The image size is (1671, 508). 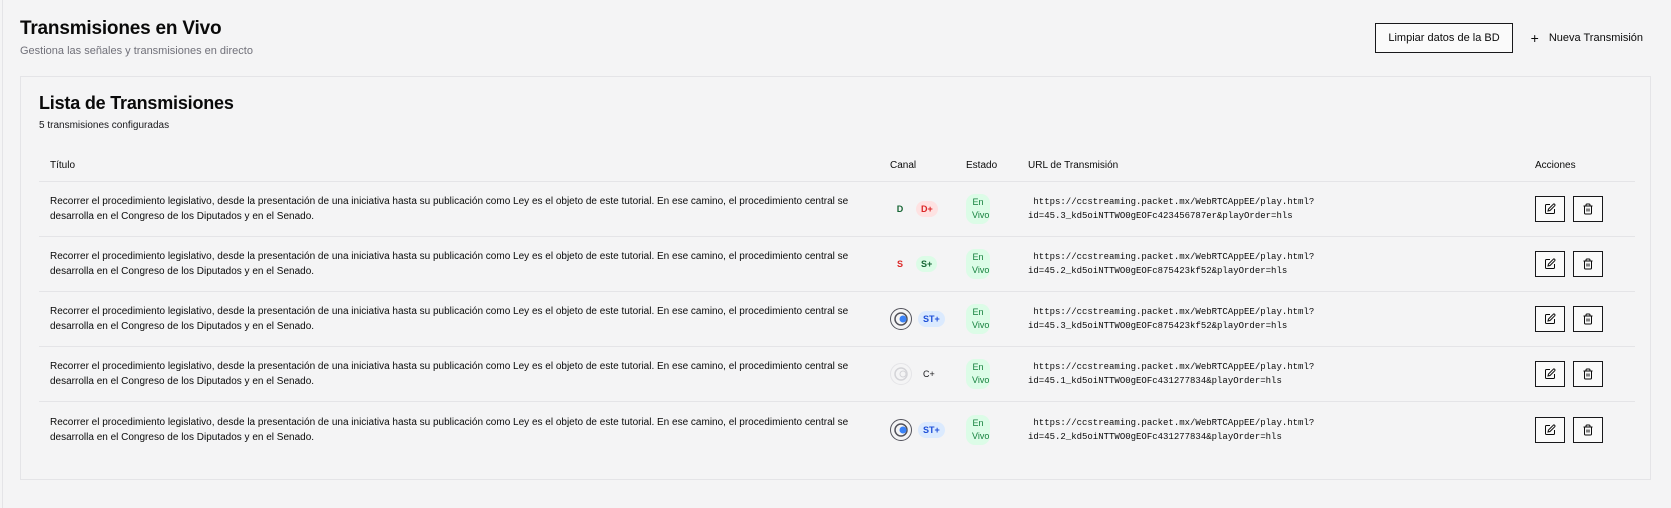 I want to click on canal-cell: D D+, so click(x=928, y=209).